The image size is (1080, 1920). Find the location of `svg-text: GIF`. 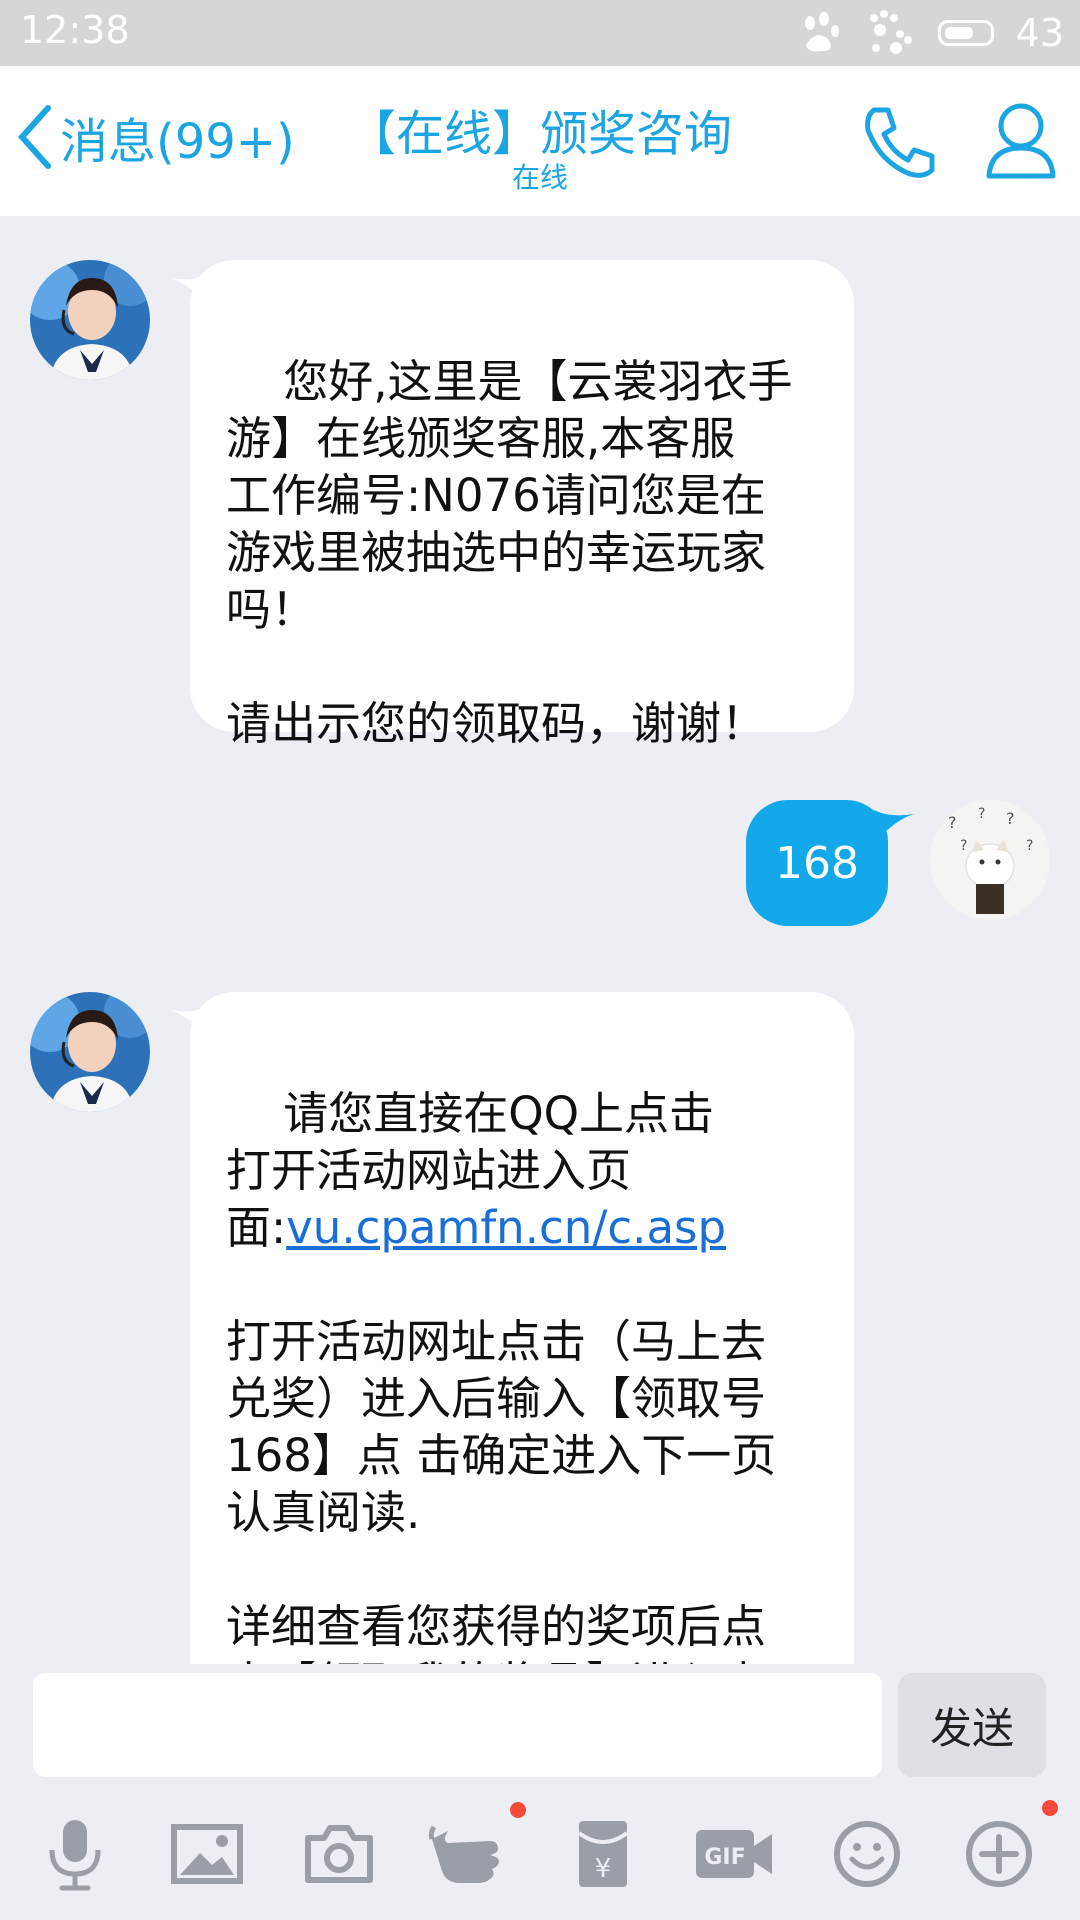

svg-text: GIF is located at coordinates (724, 1857).